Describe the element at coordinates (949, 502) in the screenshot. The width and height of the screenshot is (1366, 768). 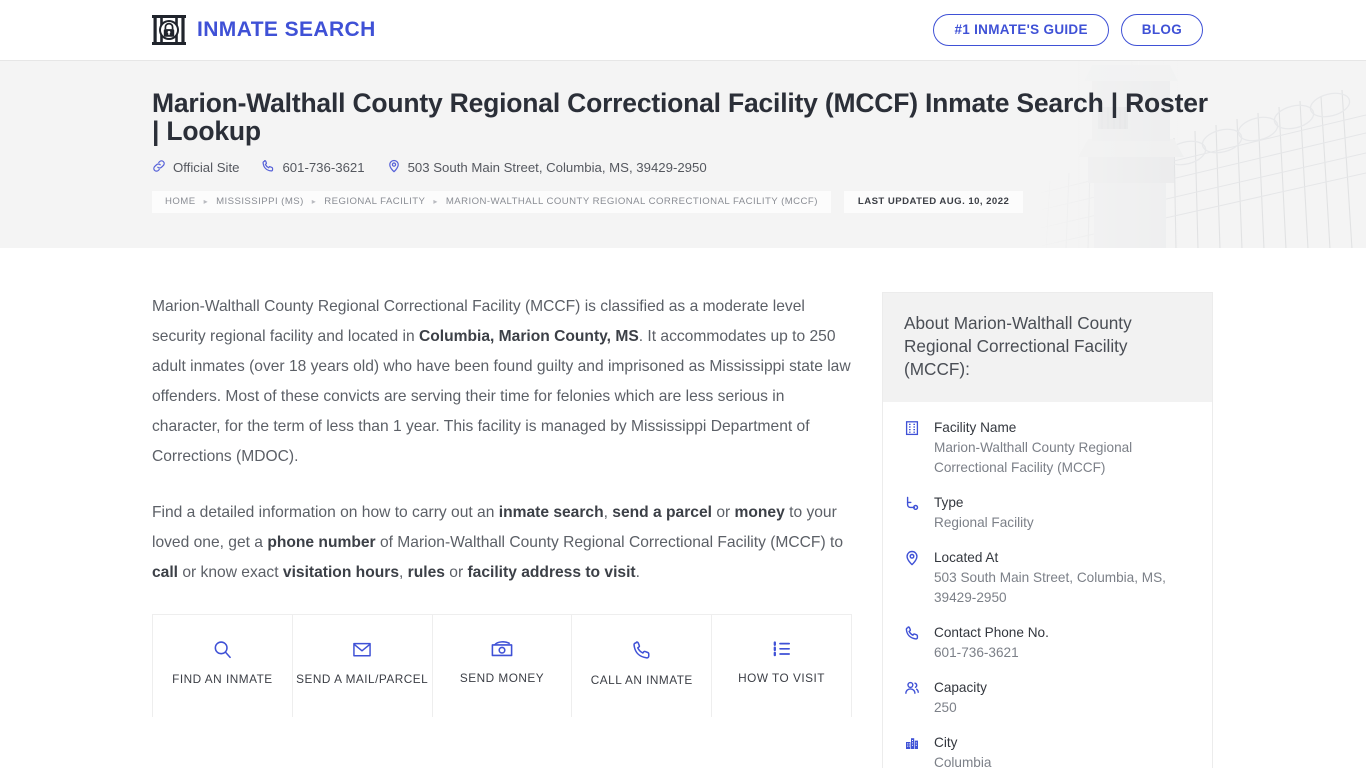
I see `detail-type-label: Type` at that location.